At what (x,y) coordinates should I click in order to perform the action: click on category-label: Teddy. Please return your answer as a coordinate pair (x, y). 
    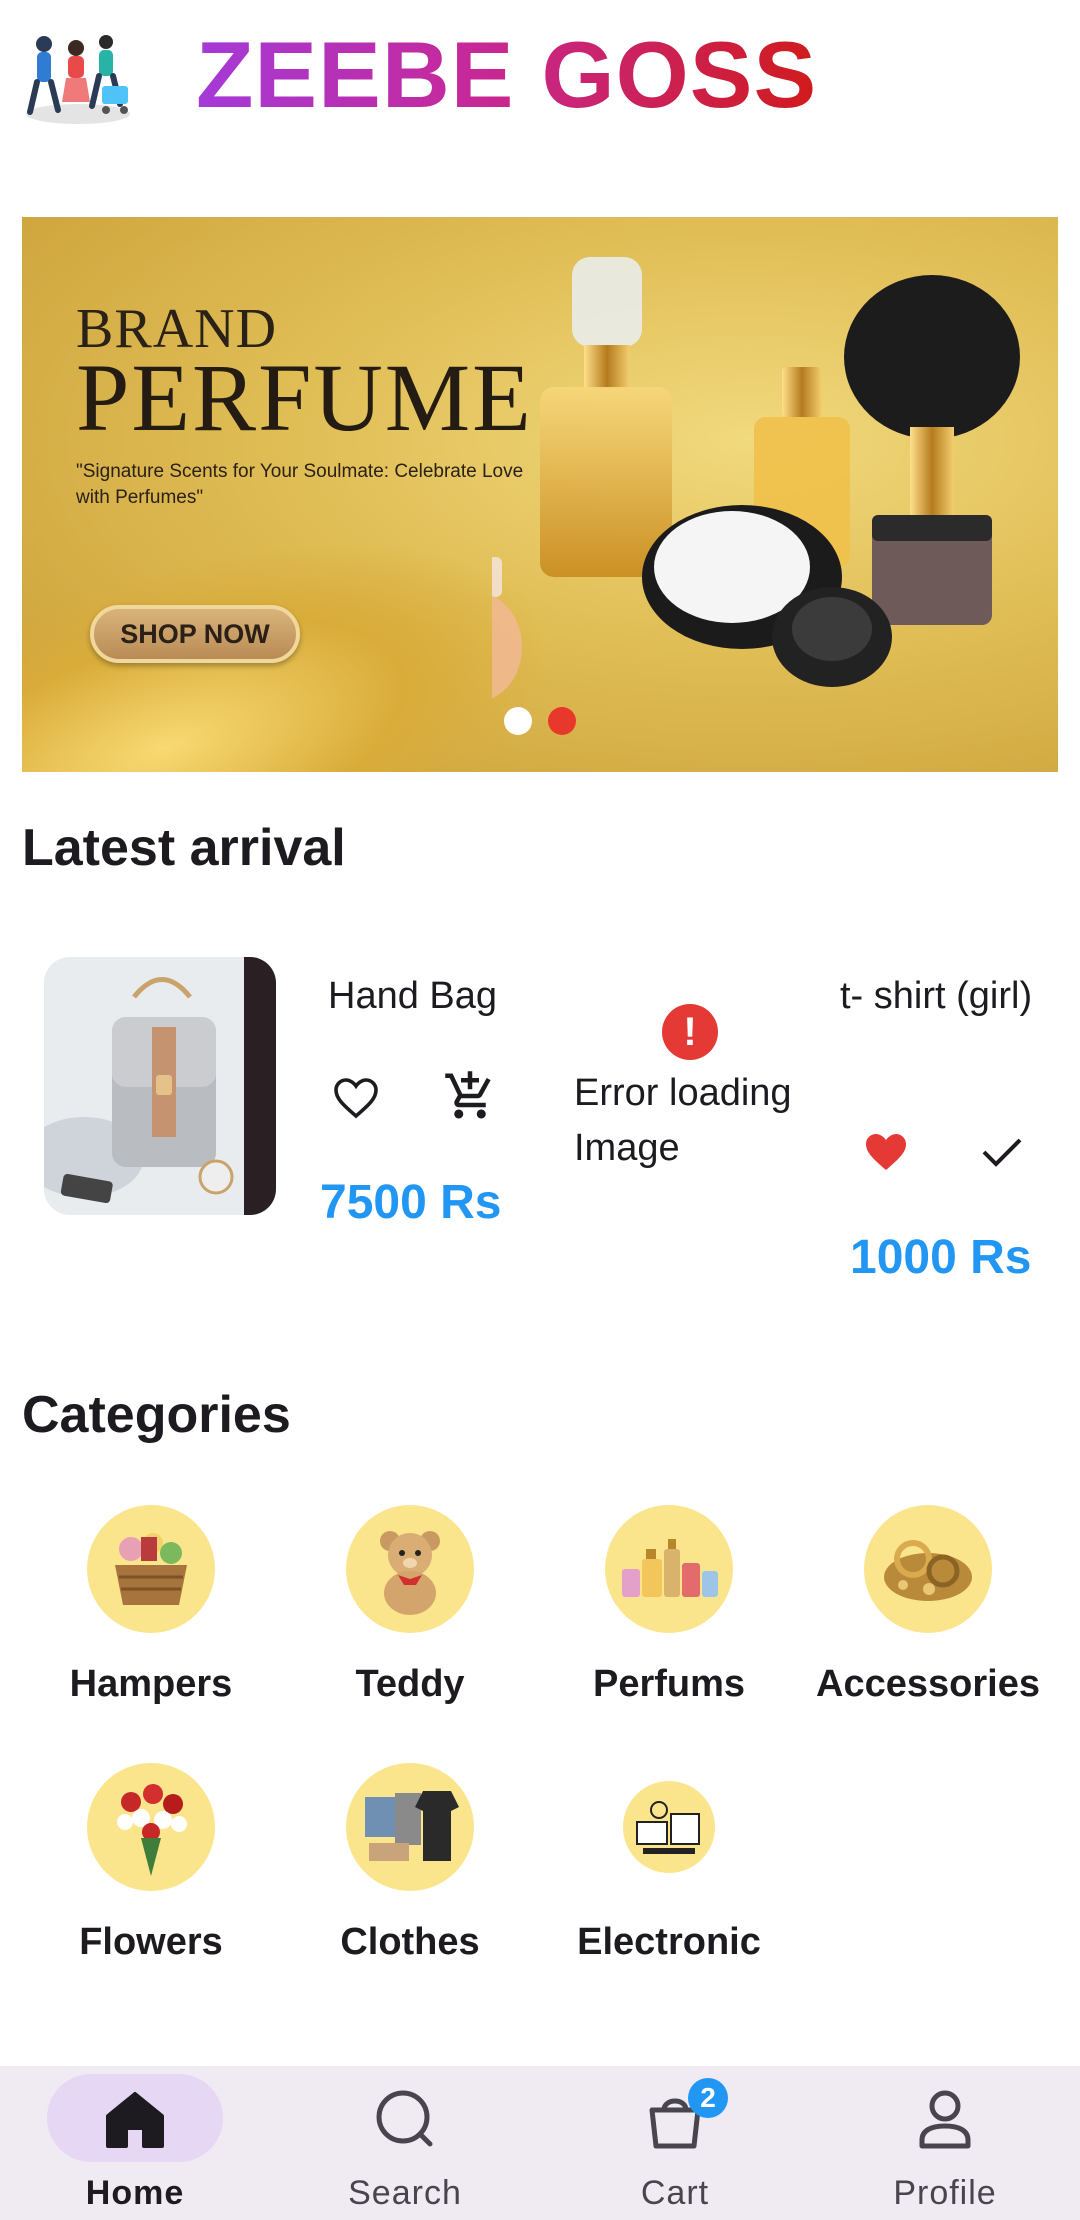
    Looking at the image, I should click on (410, 1684).